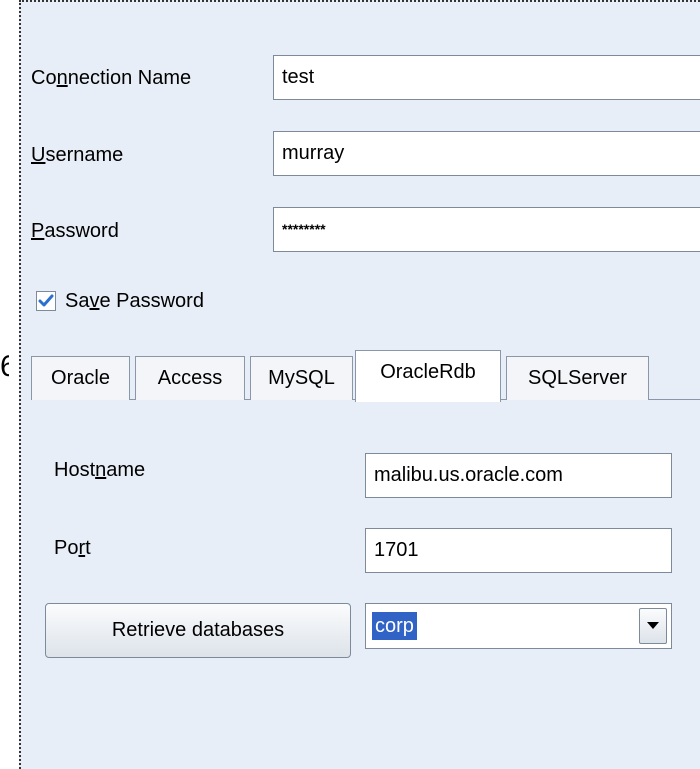 The image size is (700, 769). I want to click on connection-name-label: Connection Name, so click(111, 78).